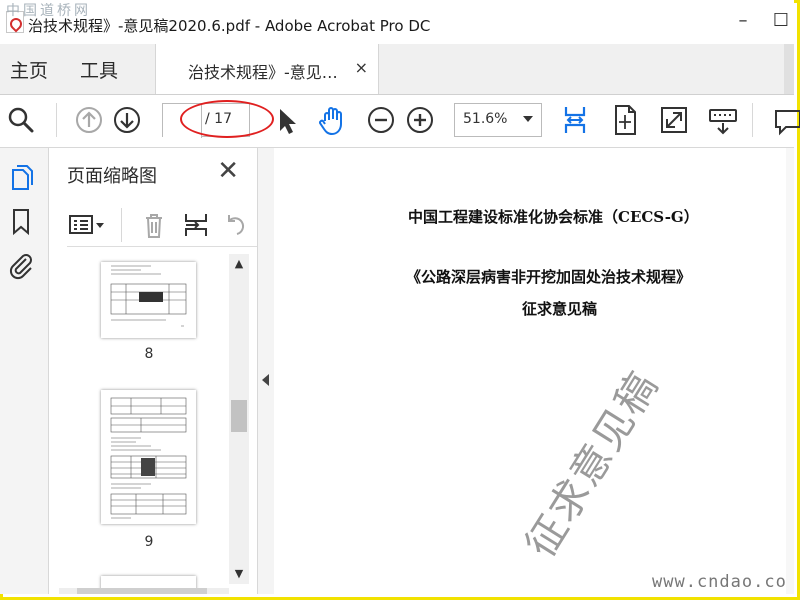 The width and height of the screenshot is (800, 600). I want to click on site-watermark-bottom: www.cndao.com, so click(723, 582).